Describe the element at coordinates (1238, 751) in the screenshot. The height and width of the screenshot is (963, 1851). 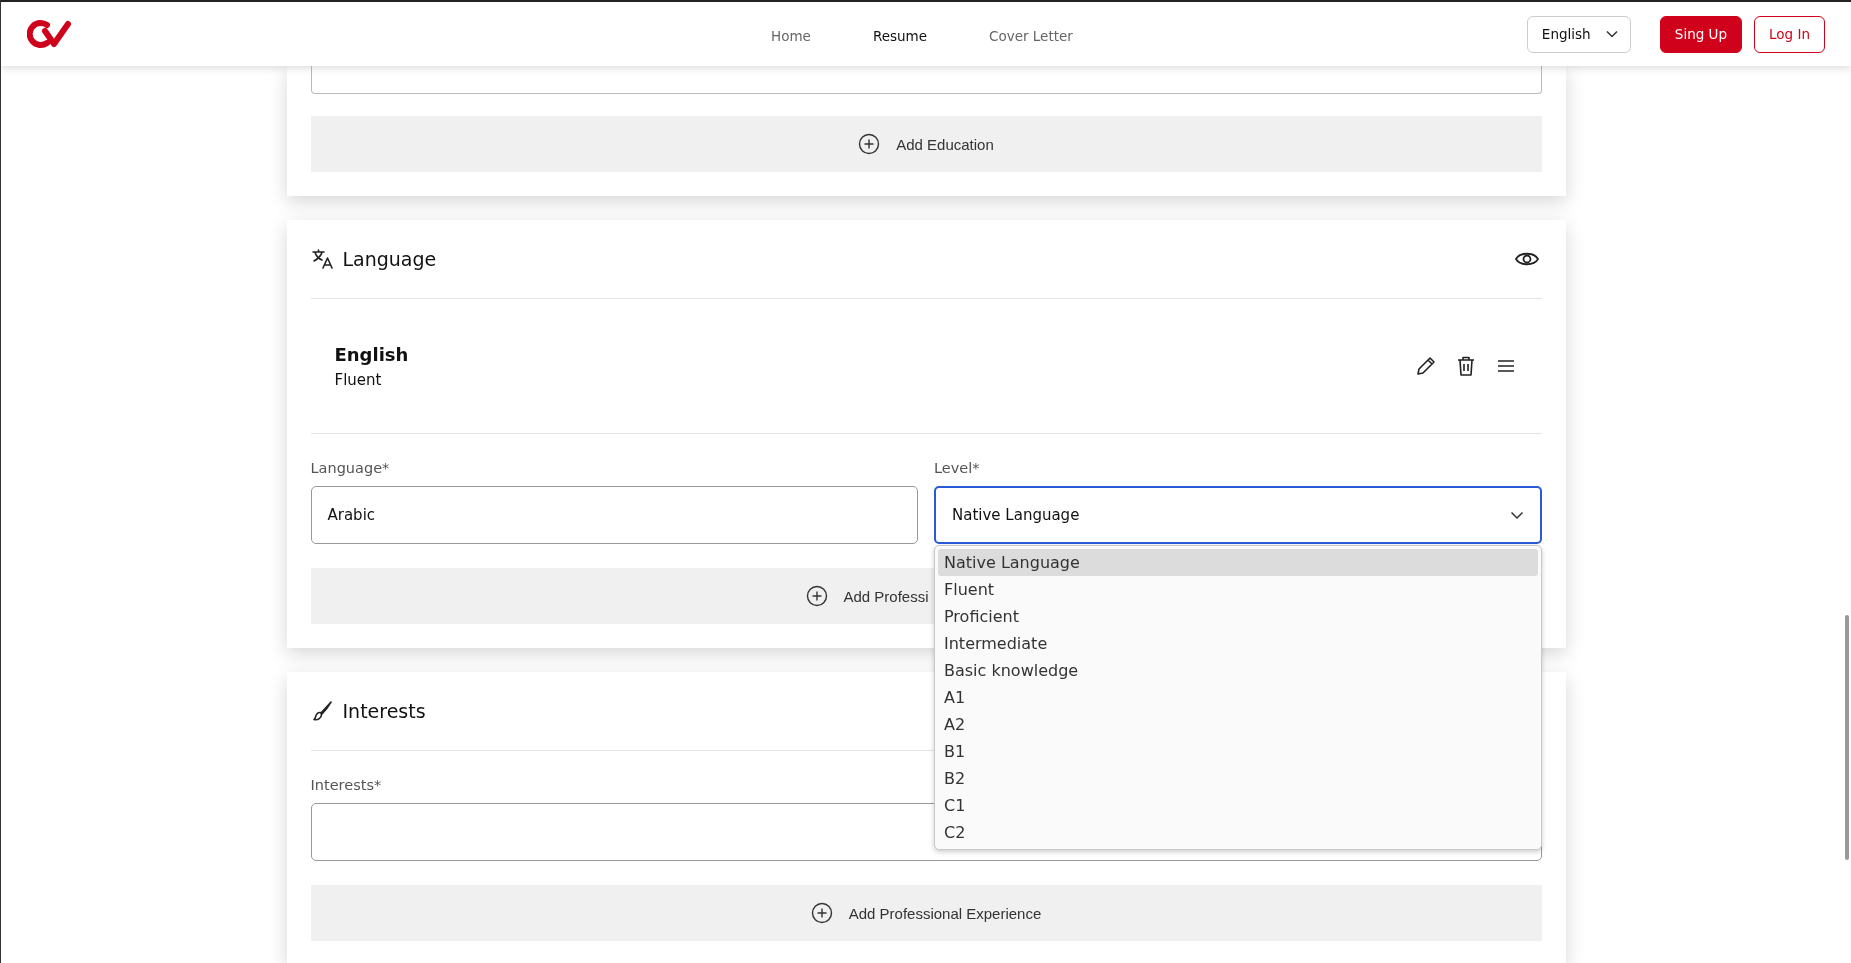
I see `dropdown-option: B1` at that location.